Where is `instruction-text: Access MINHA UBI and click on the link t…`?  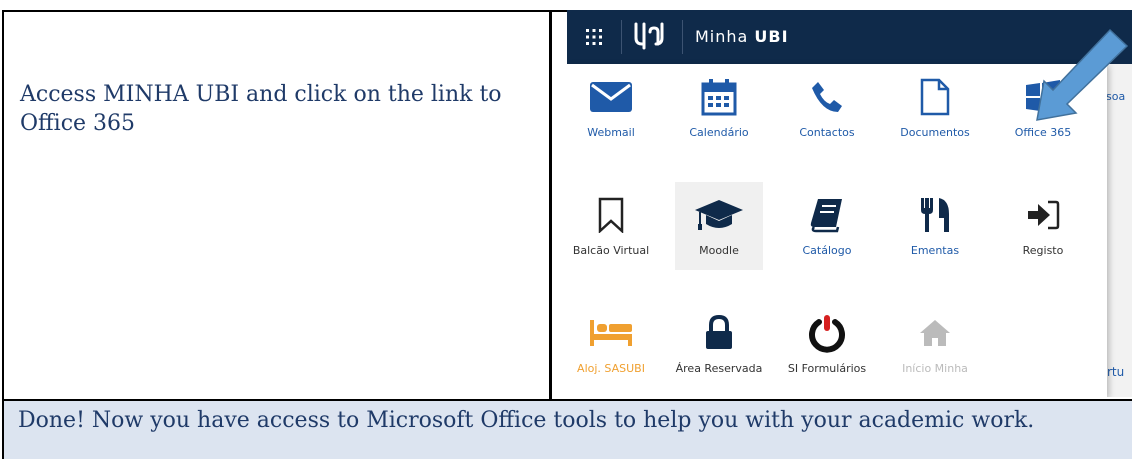
instruction-text: Access MINHA UBI and click on the link t… is located at coordinates (261, 109).